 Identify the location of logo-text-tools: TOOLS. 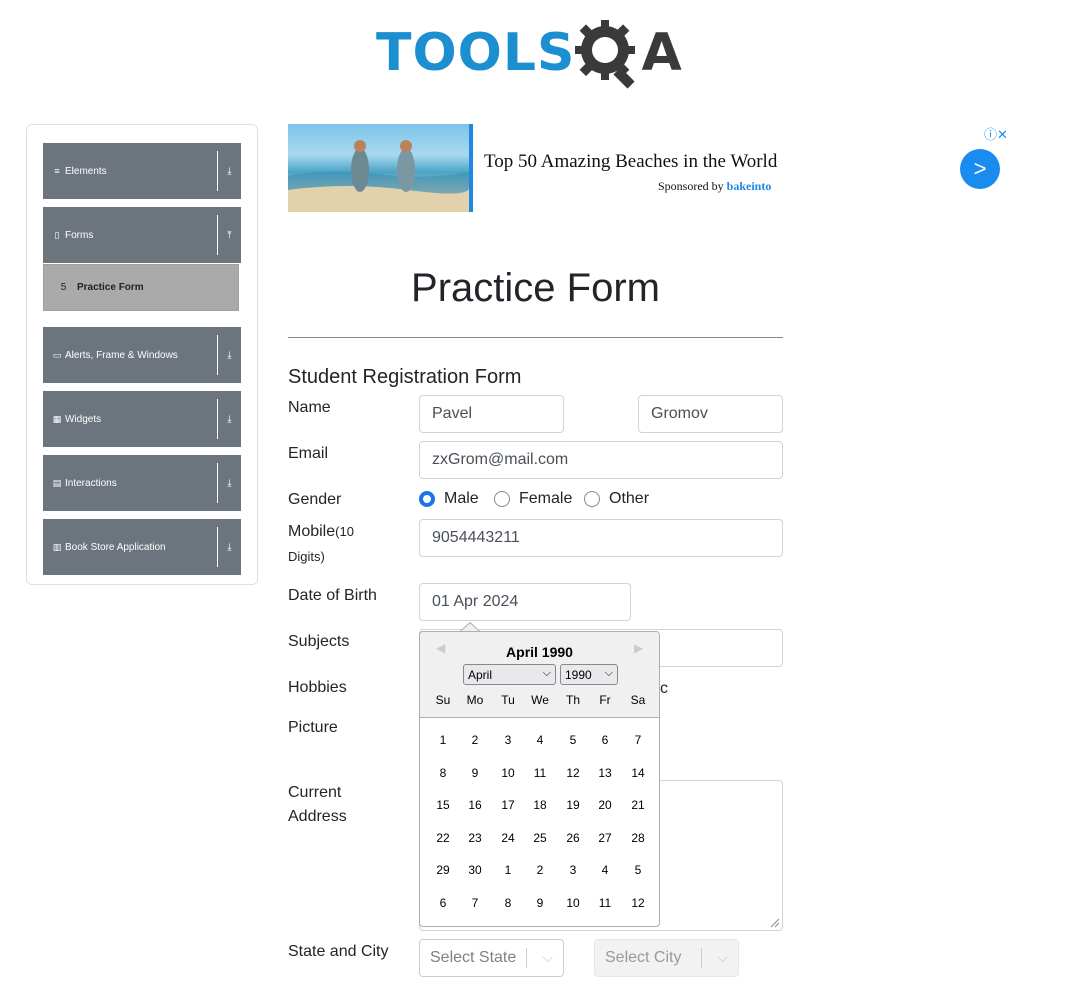
(476, 53).